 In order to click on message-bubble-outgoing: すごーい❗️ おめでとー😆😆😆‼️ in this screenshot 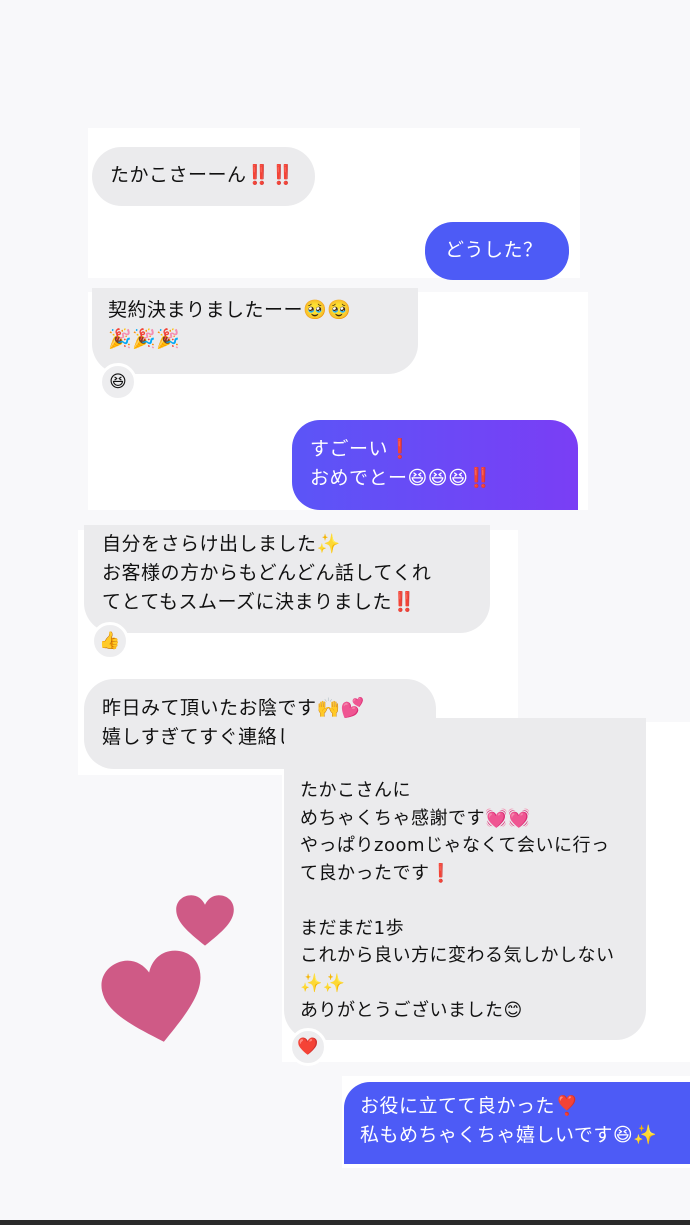, I will do `click(435, 465)`.